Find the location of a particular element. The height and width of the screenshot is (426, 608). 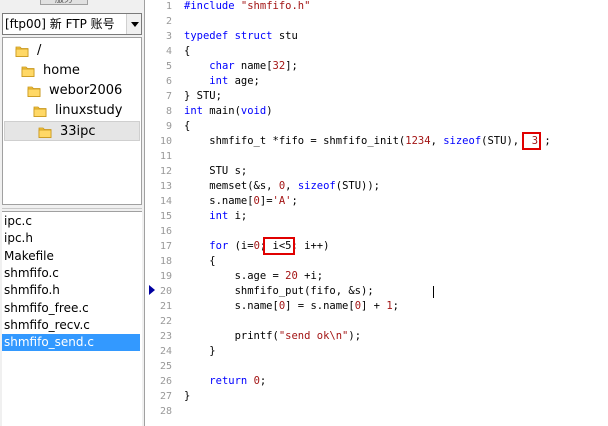

chevron-down-icon is located at coordinates (133, 24).